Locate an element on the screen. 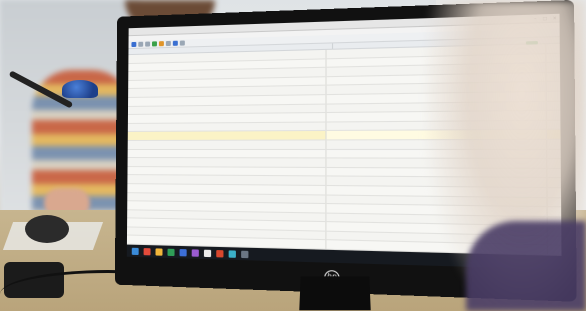 The image size is (586, 311). monitor-stand is located at coordinates (335, 293).